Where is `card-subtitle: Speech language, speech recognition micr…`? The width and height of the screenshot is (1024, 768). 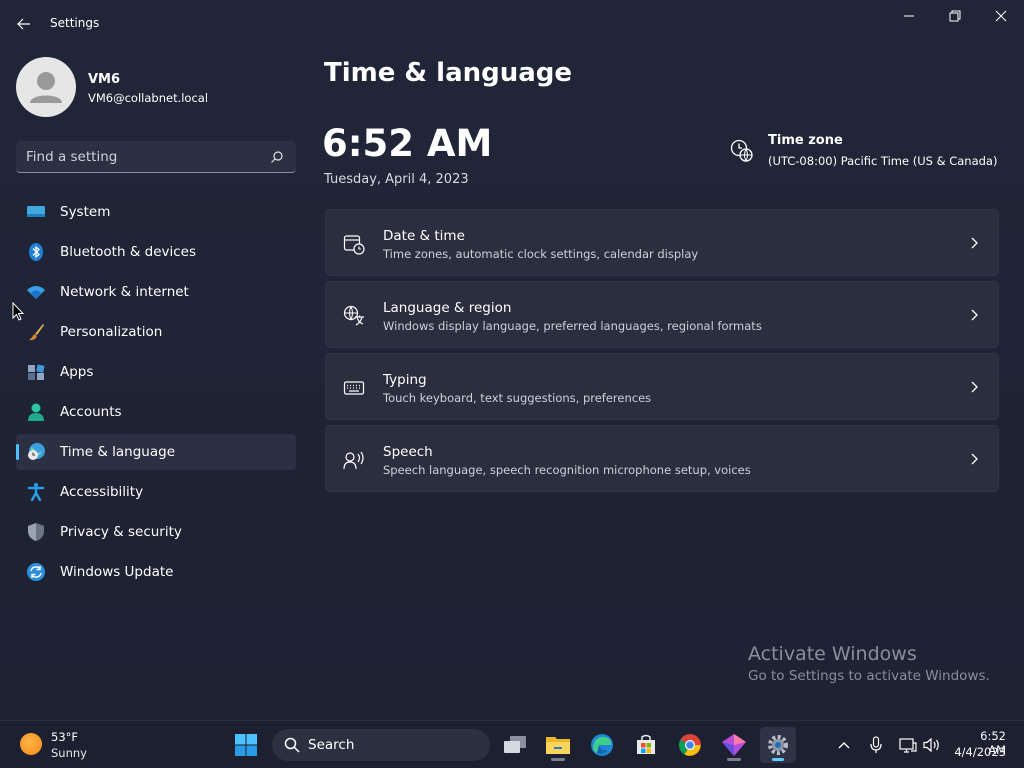 card-subtitle: Speech language, speech recognition micr… is located at coordinates (567, 470).